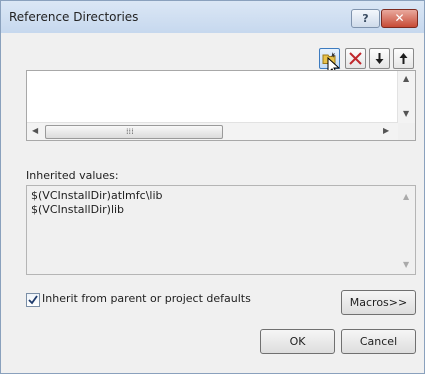 This screenshot has width=425, height=374. I want to click on checkmark-icon, so click(33, 300).